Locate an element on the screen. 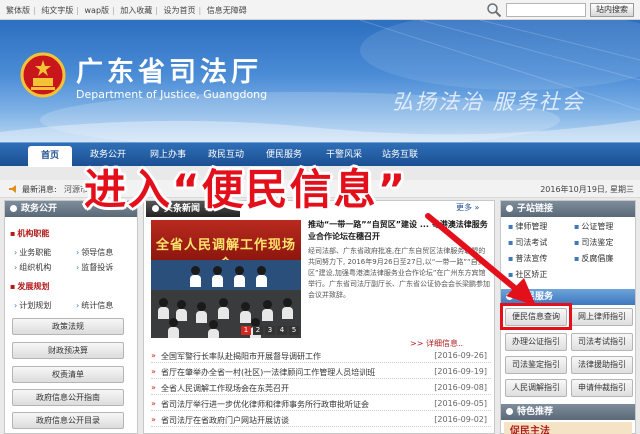  news-photo: 全省人民调解工作现场会 is located at coordinates (226, 279).